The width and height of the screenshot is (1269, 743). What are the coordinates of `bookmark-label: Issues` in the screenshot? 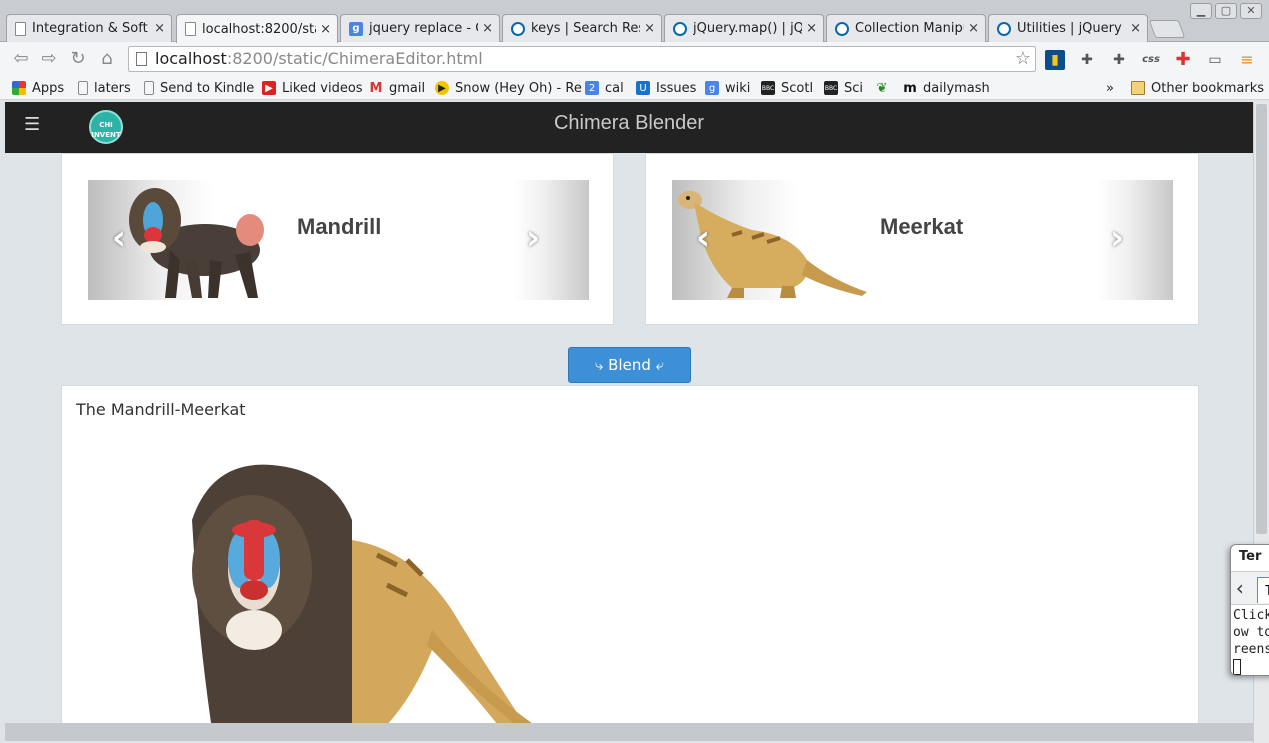 It's located at (676, 88).